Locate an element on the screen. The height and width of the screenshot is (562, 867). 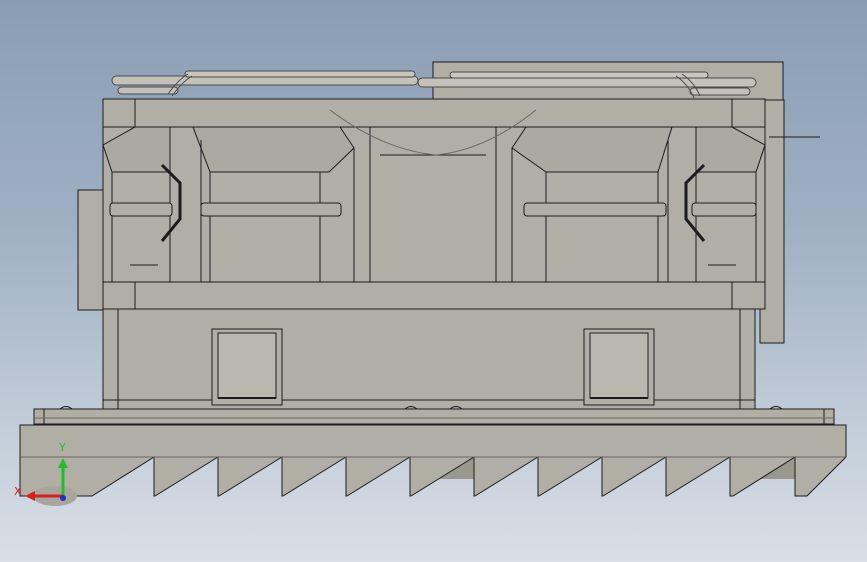
lower-housing is located at coordinates (429, 359).